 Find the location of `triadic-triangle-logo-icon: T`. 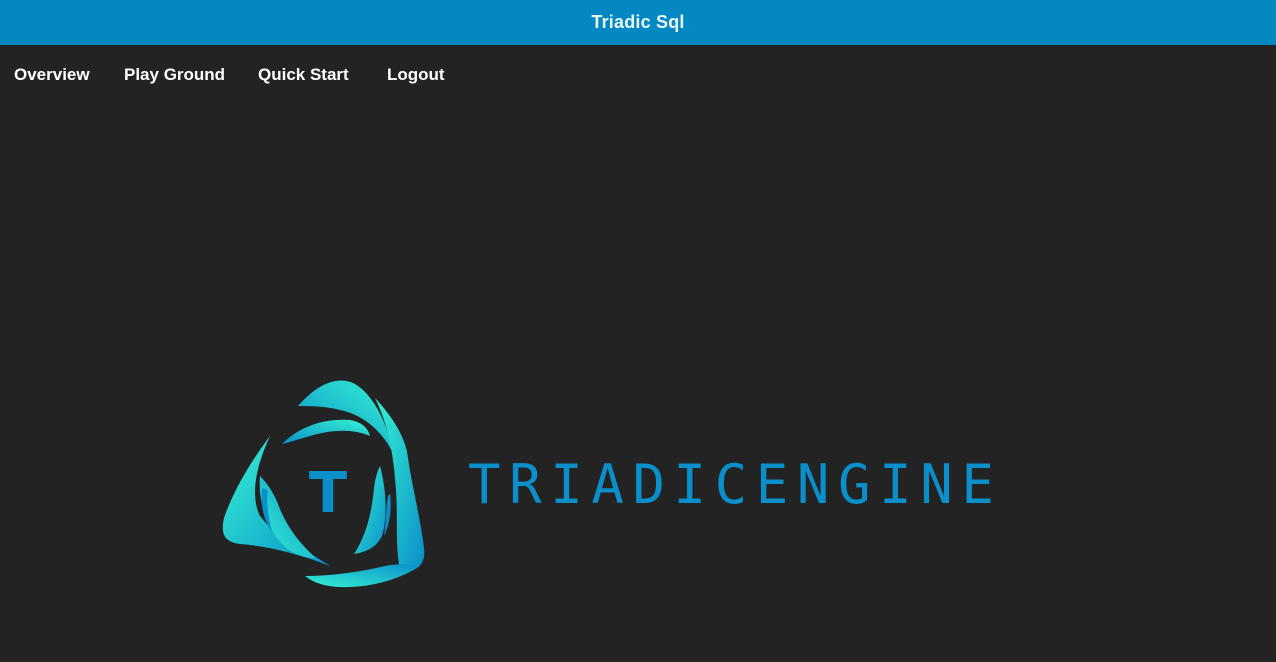

triadic-triangle-logo-icon: T is located at coordinates (323, 484).